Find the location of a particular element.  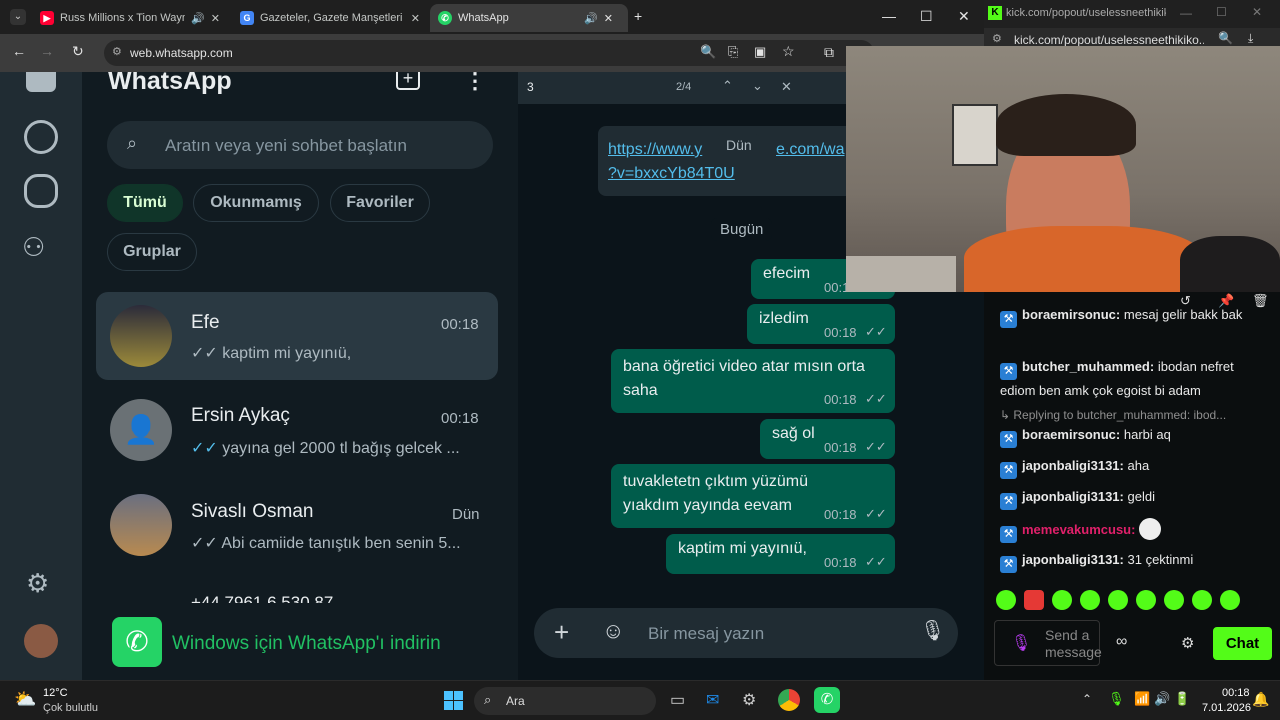

link-text: e.com/wa is located at coordinates (810, 150).